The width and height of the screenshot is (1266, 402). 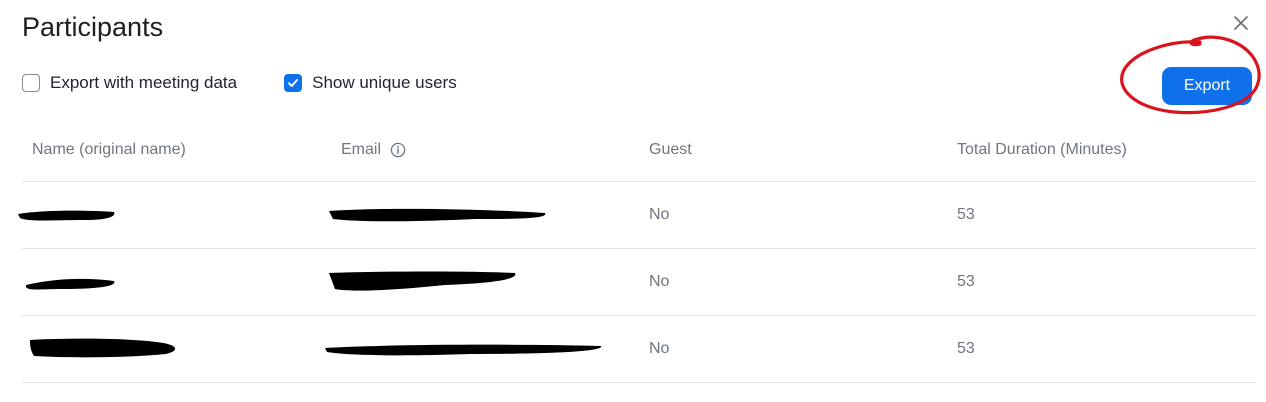 What do you see at coordinates (398, 150) in the screenshot?
I see `info-icon` at bounding box center [398, 150].